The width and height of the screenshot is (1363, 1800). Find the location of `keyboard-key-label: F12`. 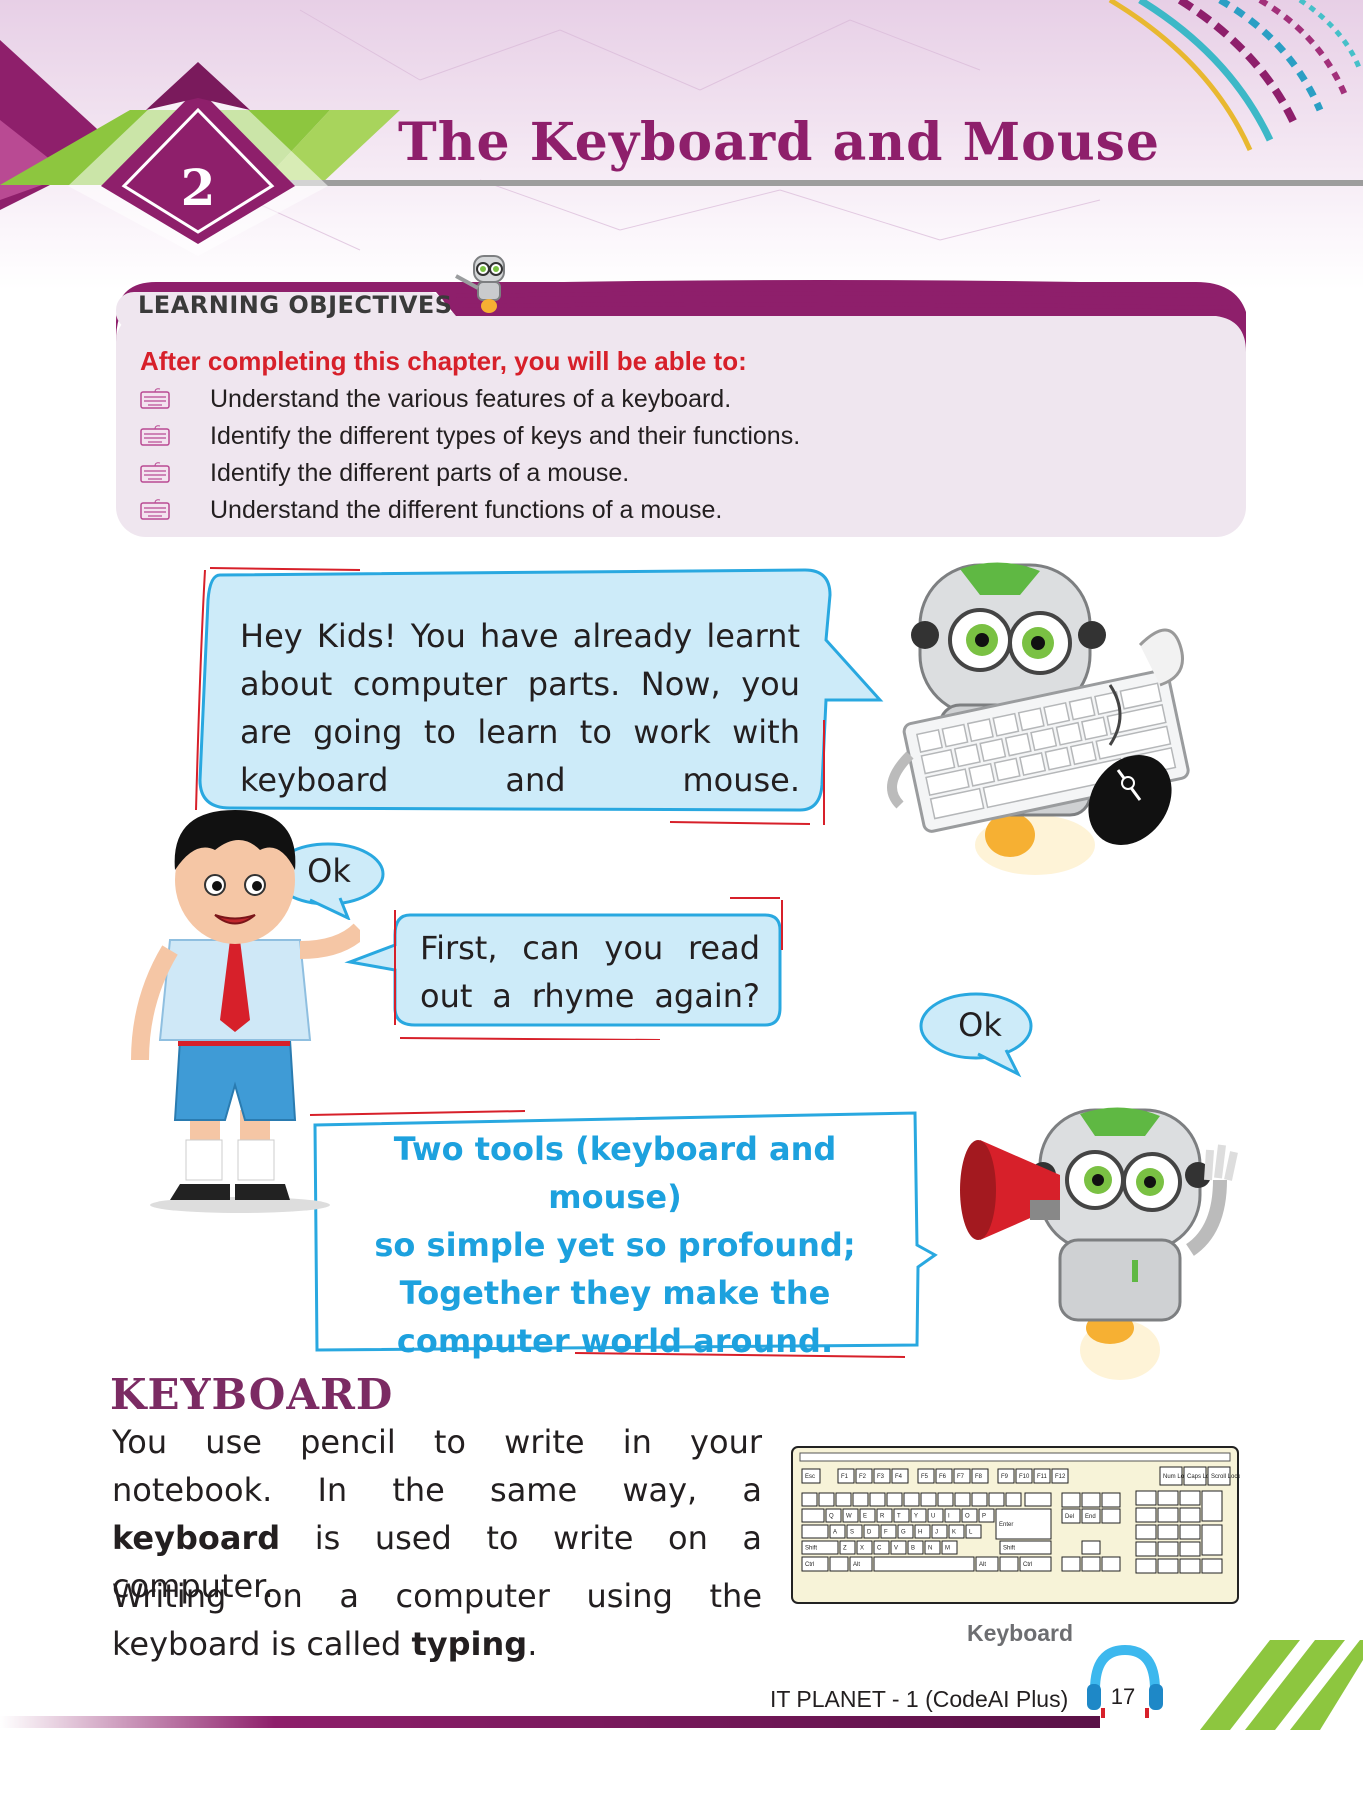

keyboard-key-label: F12 is located at coordinates (1060, 1477).